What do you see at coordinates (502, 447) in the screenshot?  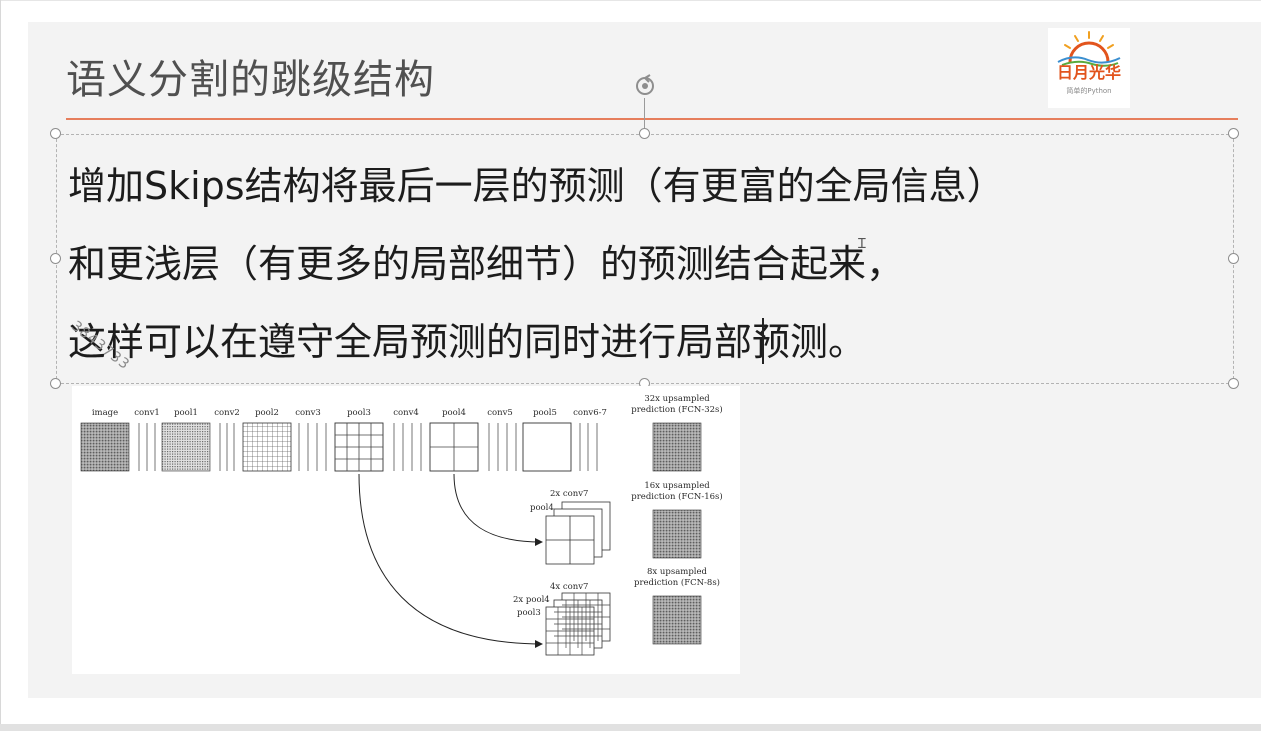 I see `conv5-block` at bounding box center [502, 447].